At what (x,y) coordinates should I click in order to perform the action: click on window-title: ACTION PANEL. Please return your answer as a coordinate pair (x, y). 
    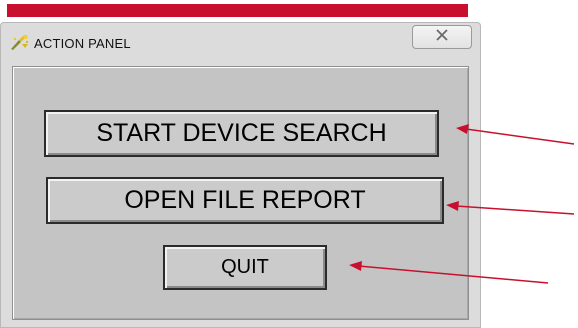
    Looking at the image, I should click on (82, 43).